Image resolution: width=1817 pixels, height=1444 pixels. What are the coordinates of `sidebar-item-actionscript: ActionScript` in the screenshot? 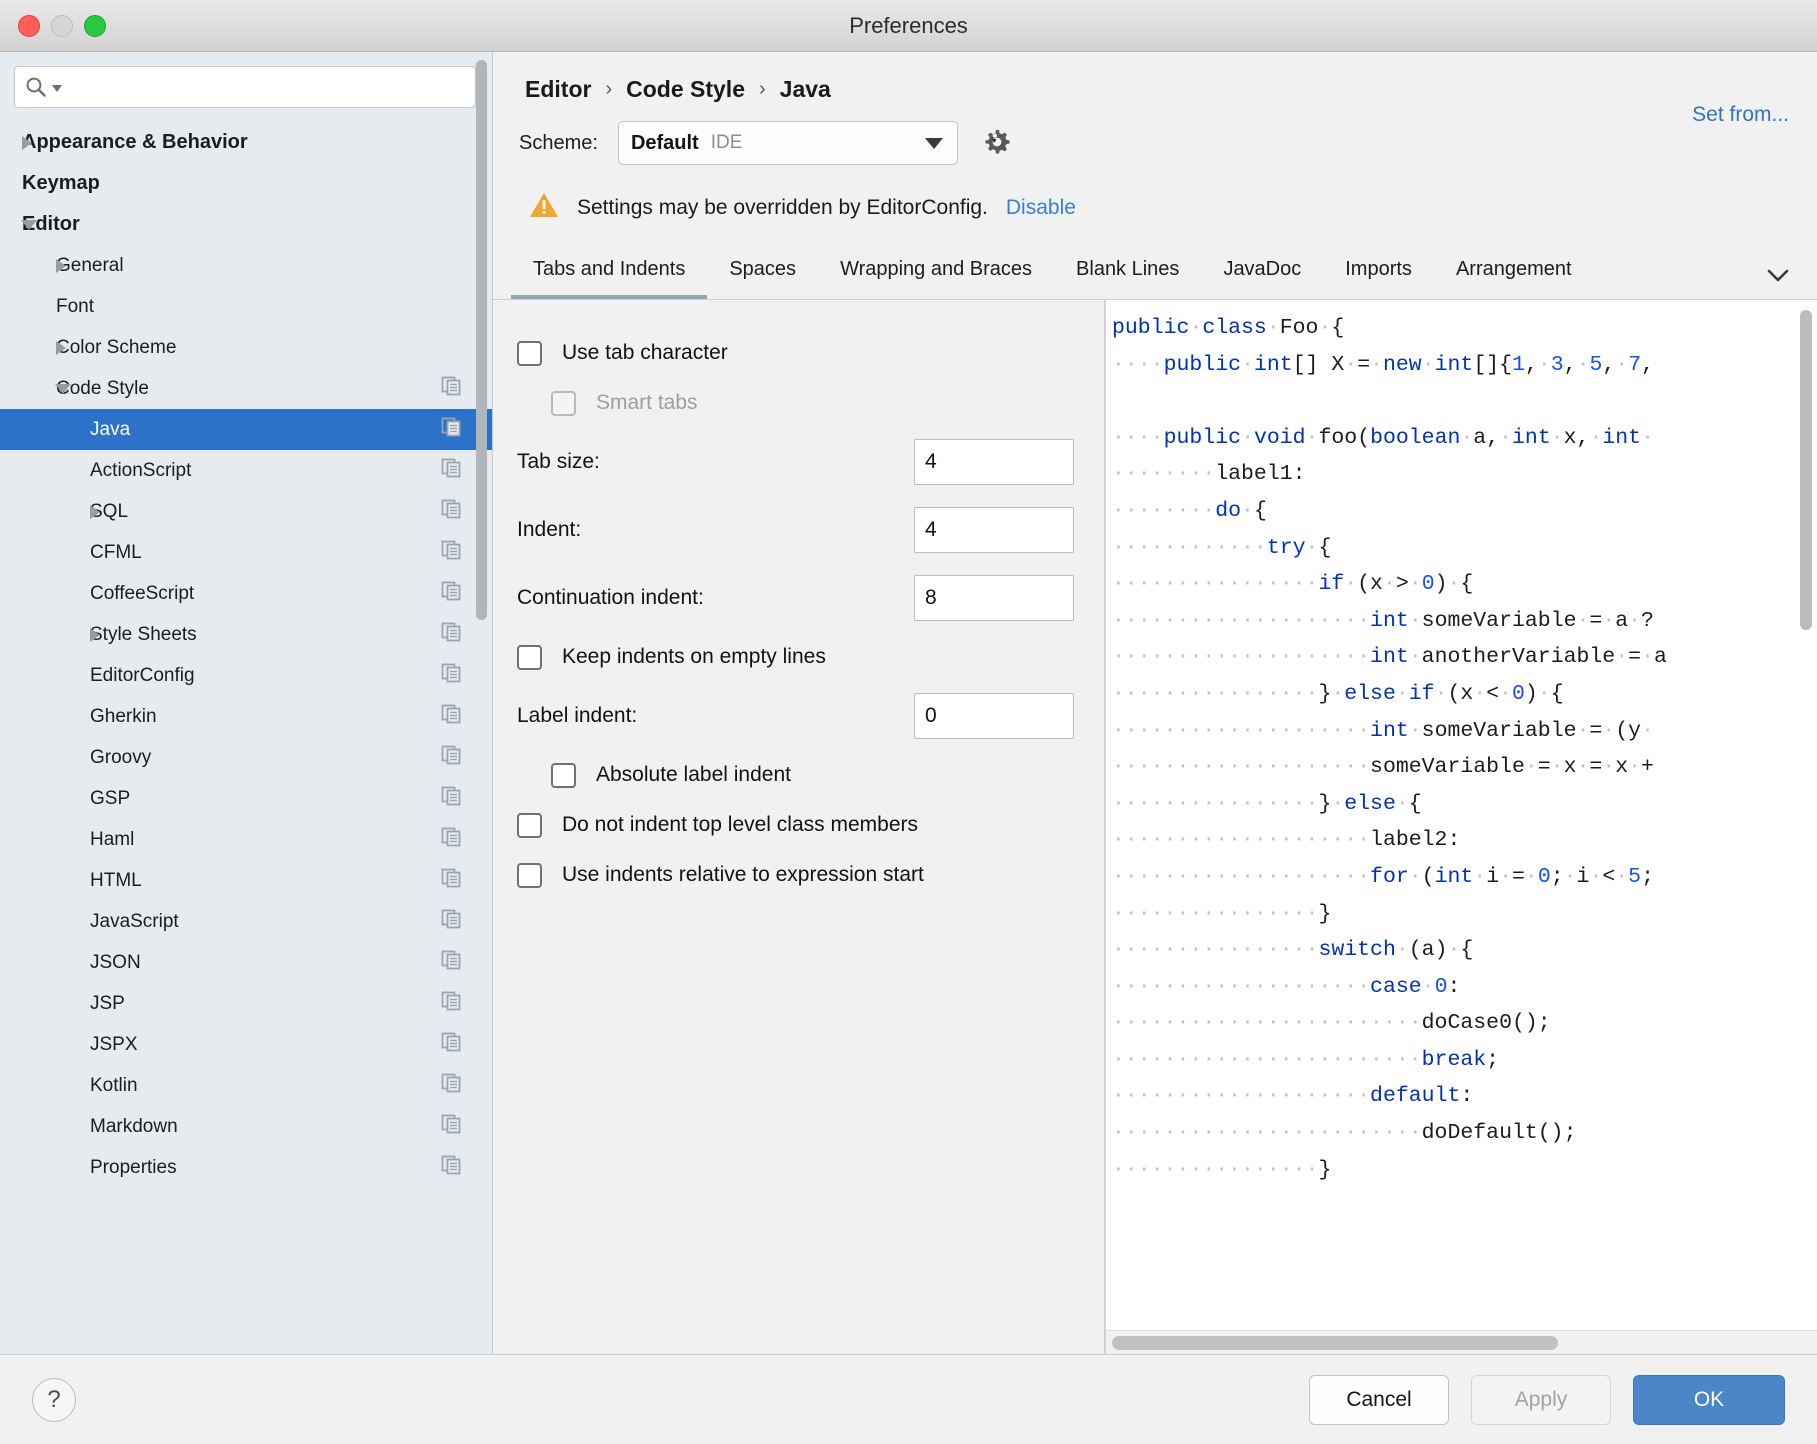 It's located at (246, 470).